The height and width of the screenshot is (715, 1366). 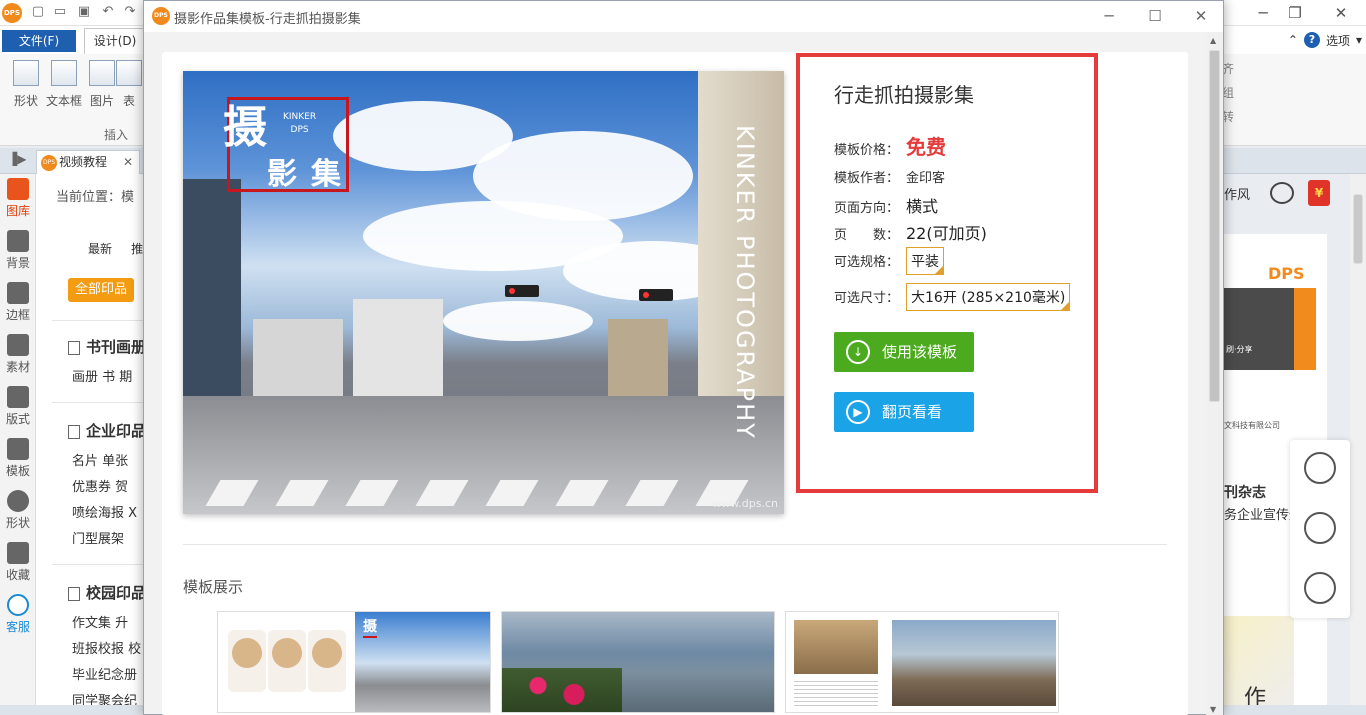 I want to click on rail-gallery: 图库, so click(x=18, y=200).